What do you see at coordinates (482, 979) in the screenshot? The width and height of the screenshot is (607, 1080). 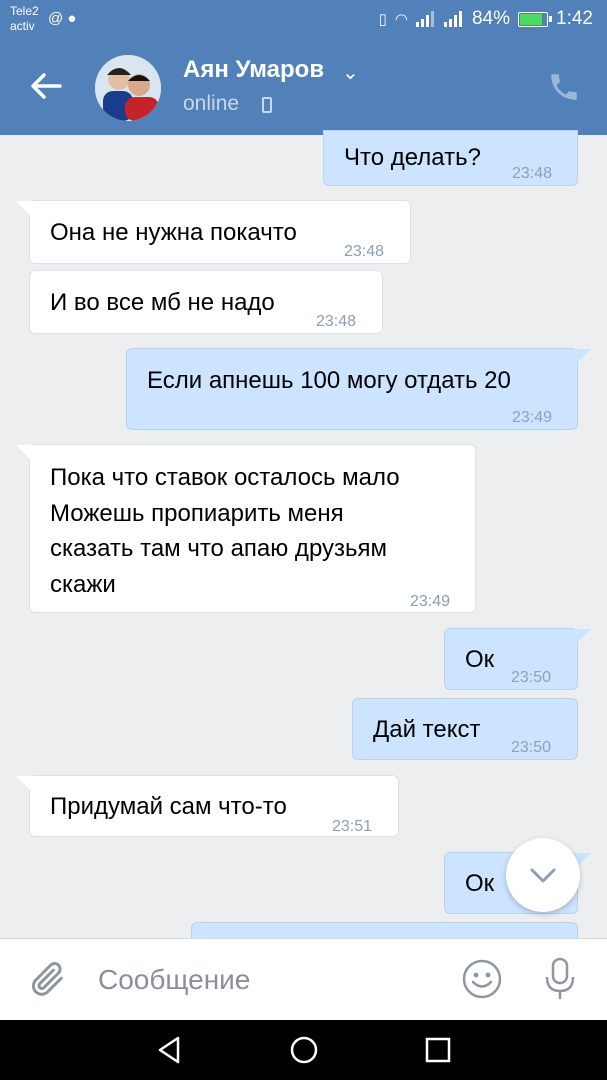 I see `emoji-icon` at bounding box center [482, 979].